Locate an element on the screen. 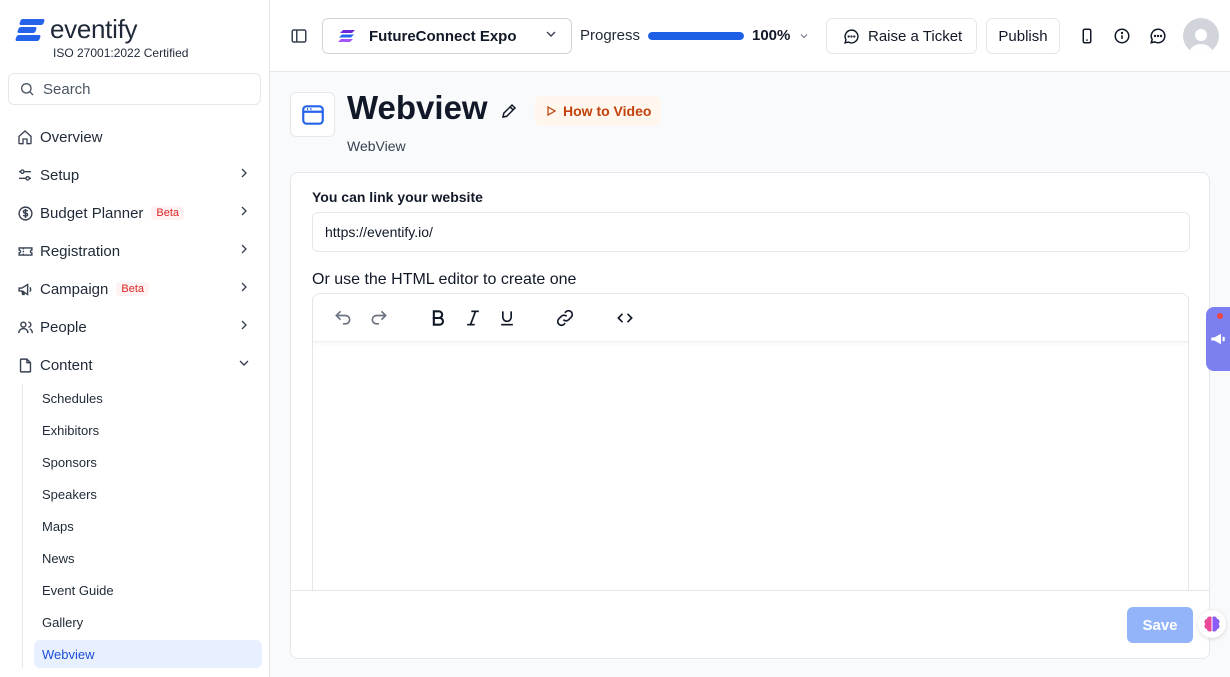 Image resolution: width=1230 pixels, height=677 pixels. chat-icon is located at coordinates (1158, 38).